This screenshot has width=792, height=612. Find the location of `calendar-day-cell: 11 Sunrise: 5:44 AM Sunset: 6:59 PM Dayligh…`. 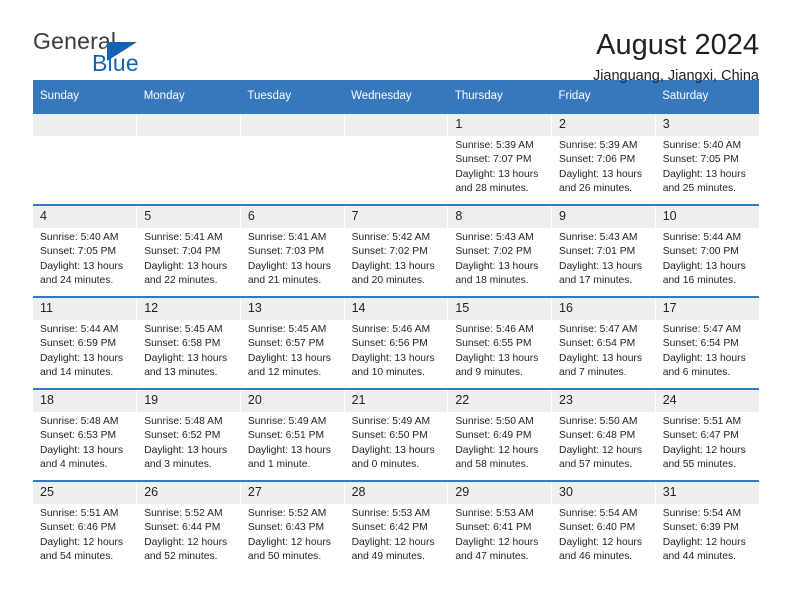

calendar-day-cell: 11 Sunrise: 5:44 AM Sunset: 6:59 PM Dayligh… is located at coordinates (85, 342).